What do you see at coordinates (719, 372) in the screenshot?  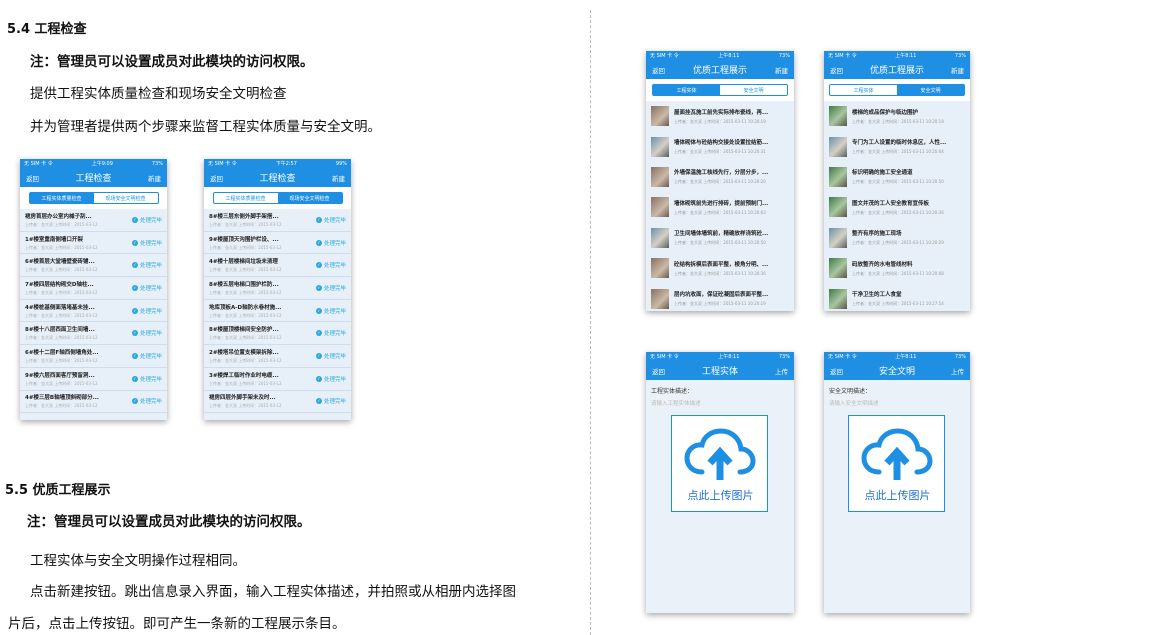 I see `nav-title: 工程实体` at bounding box center [719, 372].